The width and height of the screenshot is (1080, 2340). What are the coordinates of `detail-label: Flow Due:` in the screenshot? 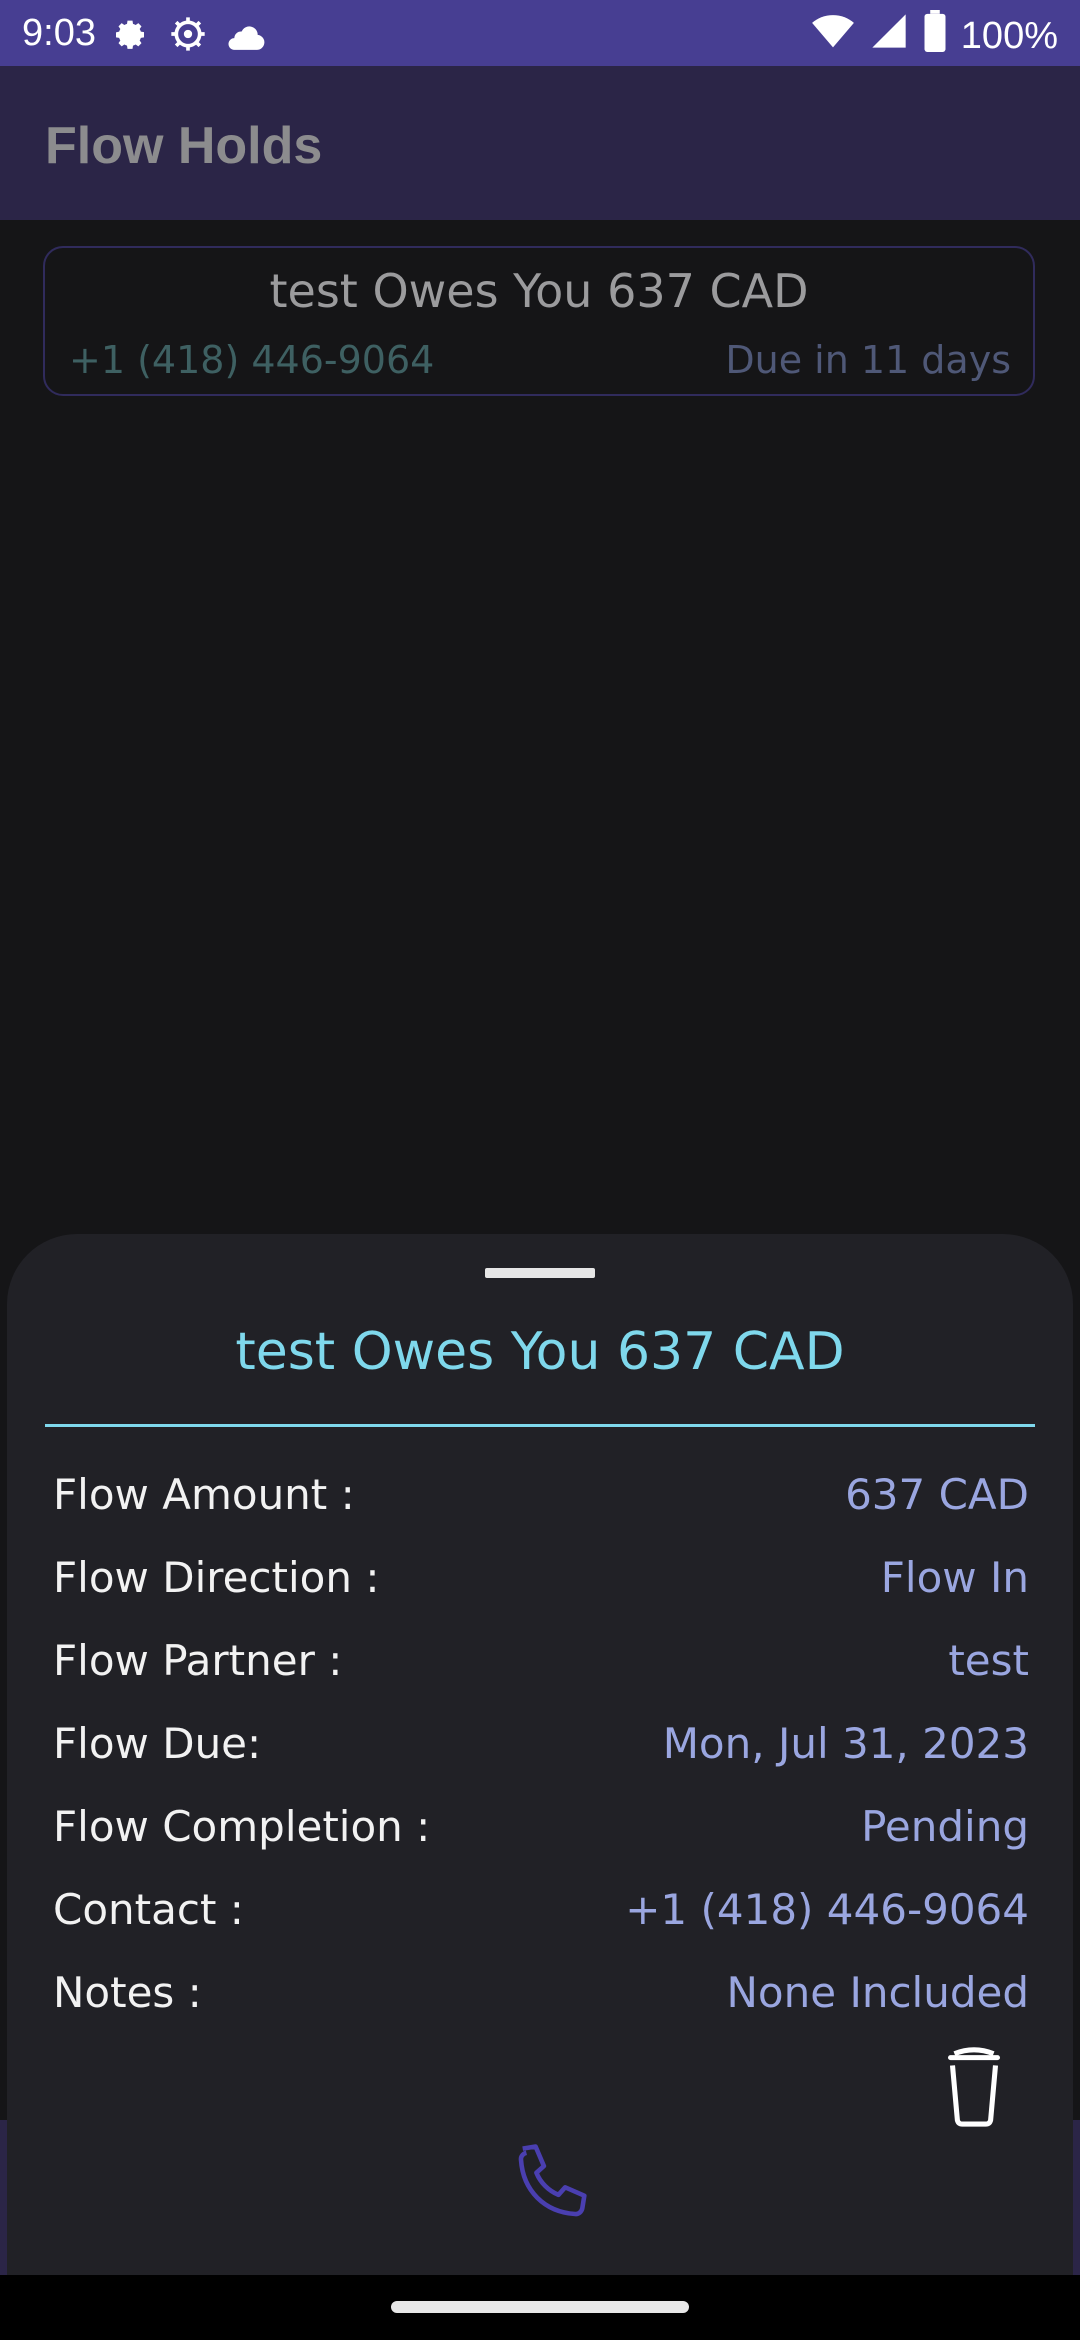 It's located at (157, 1743).